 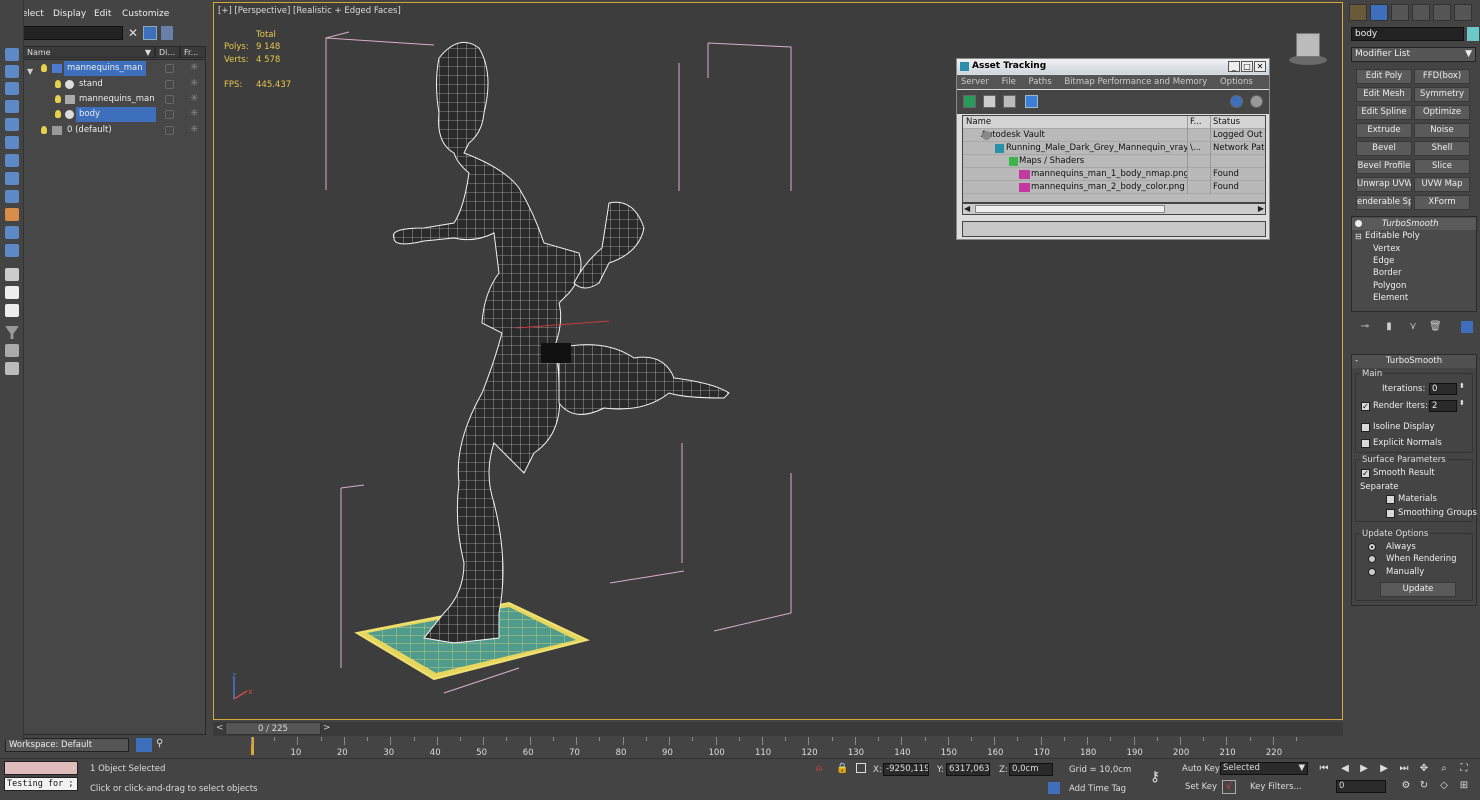 I want to click on display-tab-icon, so click(x=1442, y=12).